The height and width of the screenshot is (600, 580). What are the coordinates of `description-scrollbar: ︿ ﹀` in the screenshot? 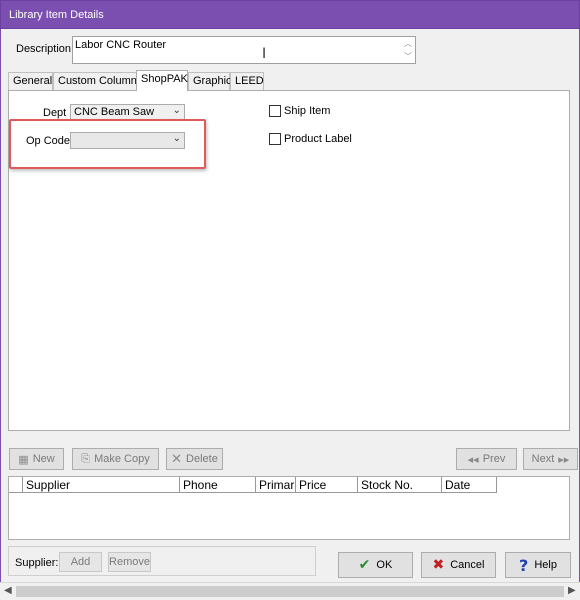 It's located at (408, 50).